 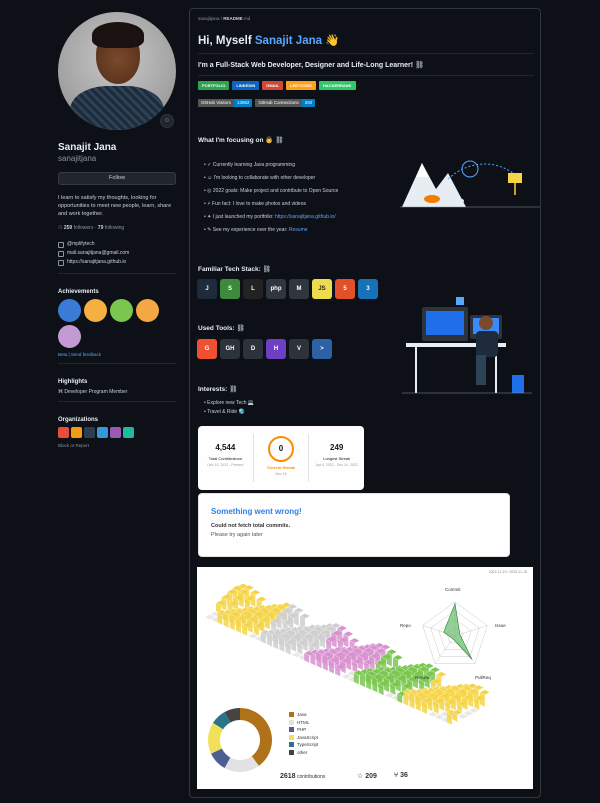 I want to click on connections-label: GitHub Connections, so click(x=278, y=103).